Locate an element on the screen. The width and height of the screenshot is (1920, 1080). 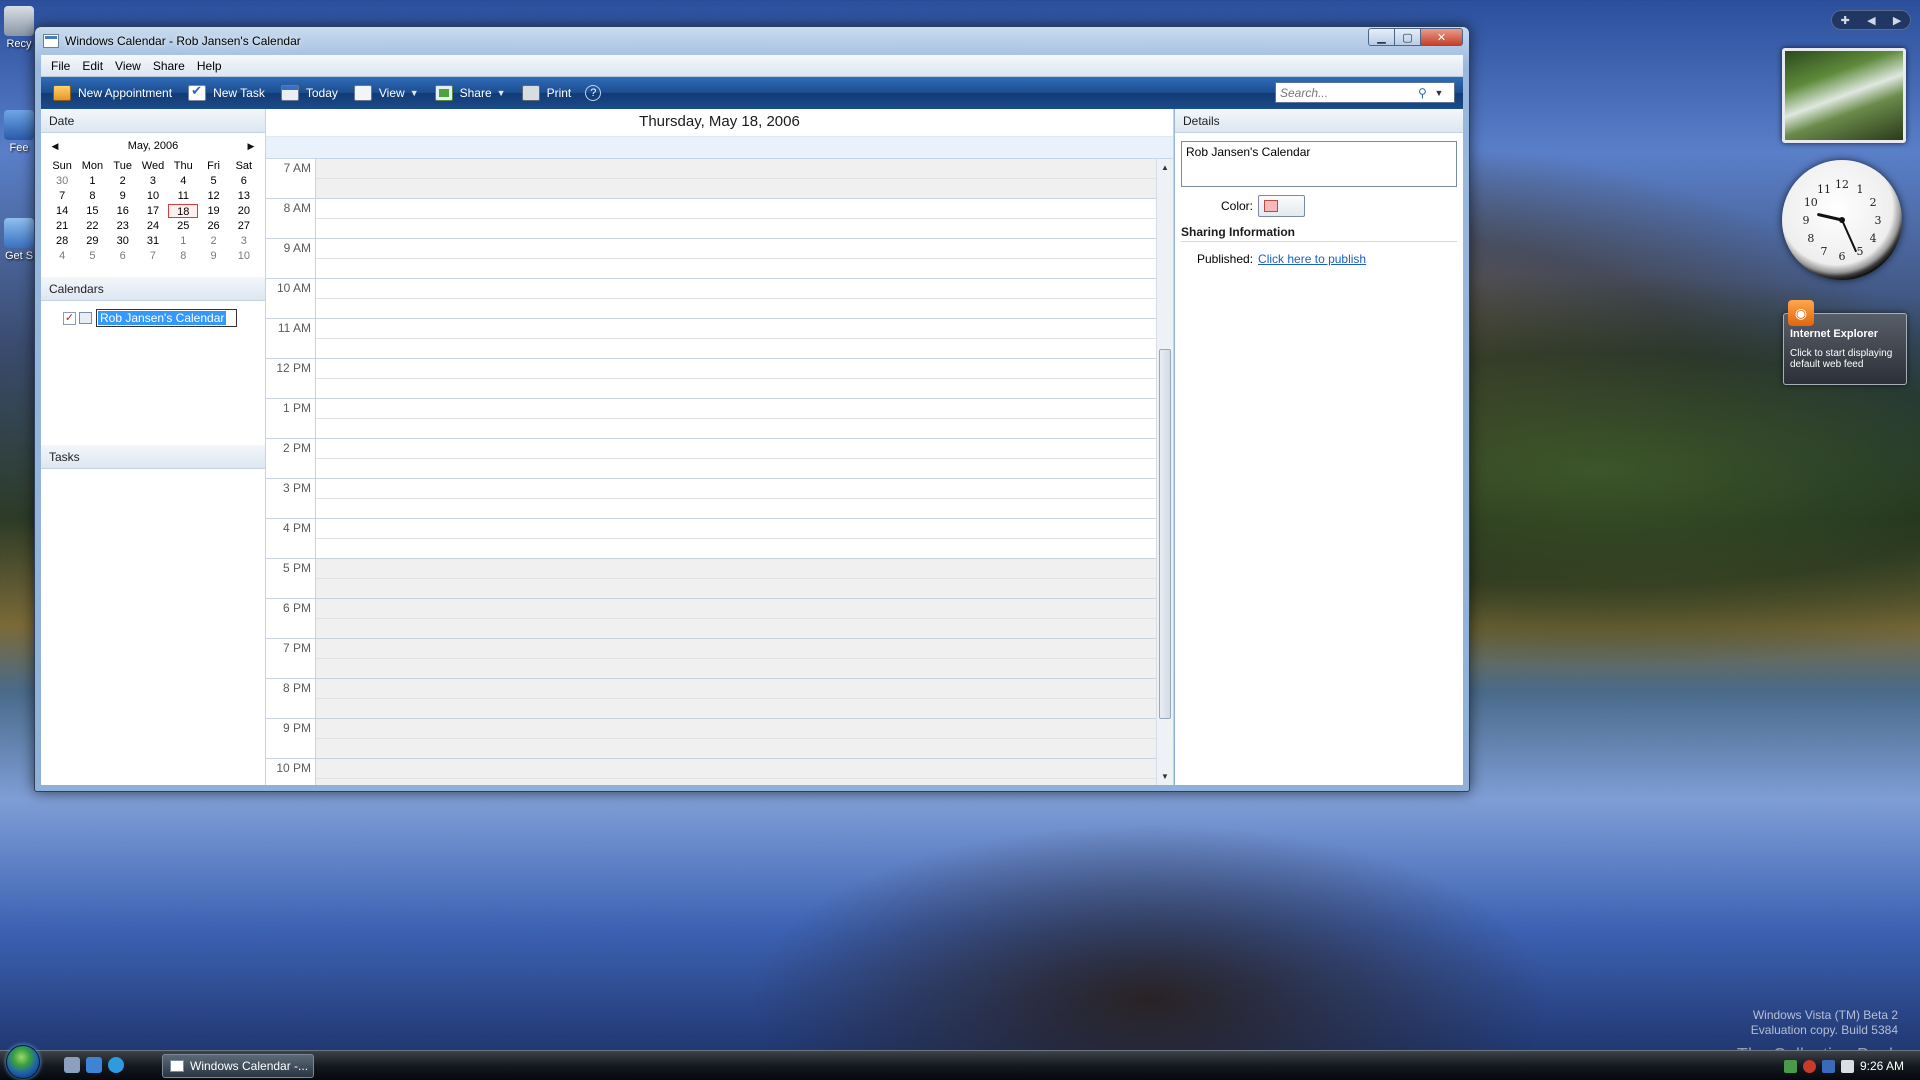
calendar-name-edit: Rob Jansen's Calendar is located at coordinates (167, 318).